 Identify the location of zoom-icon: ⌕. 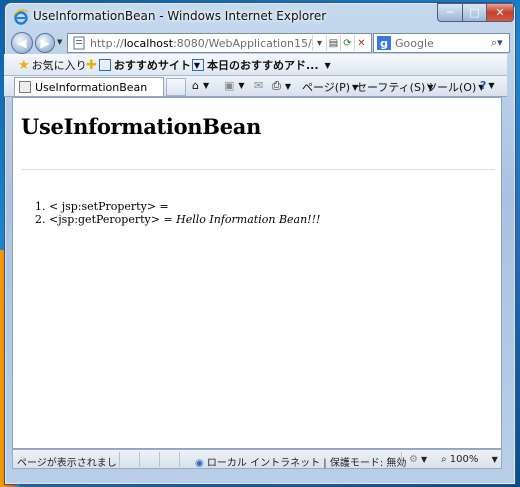
(444, 459).